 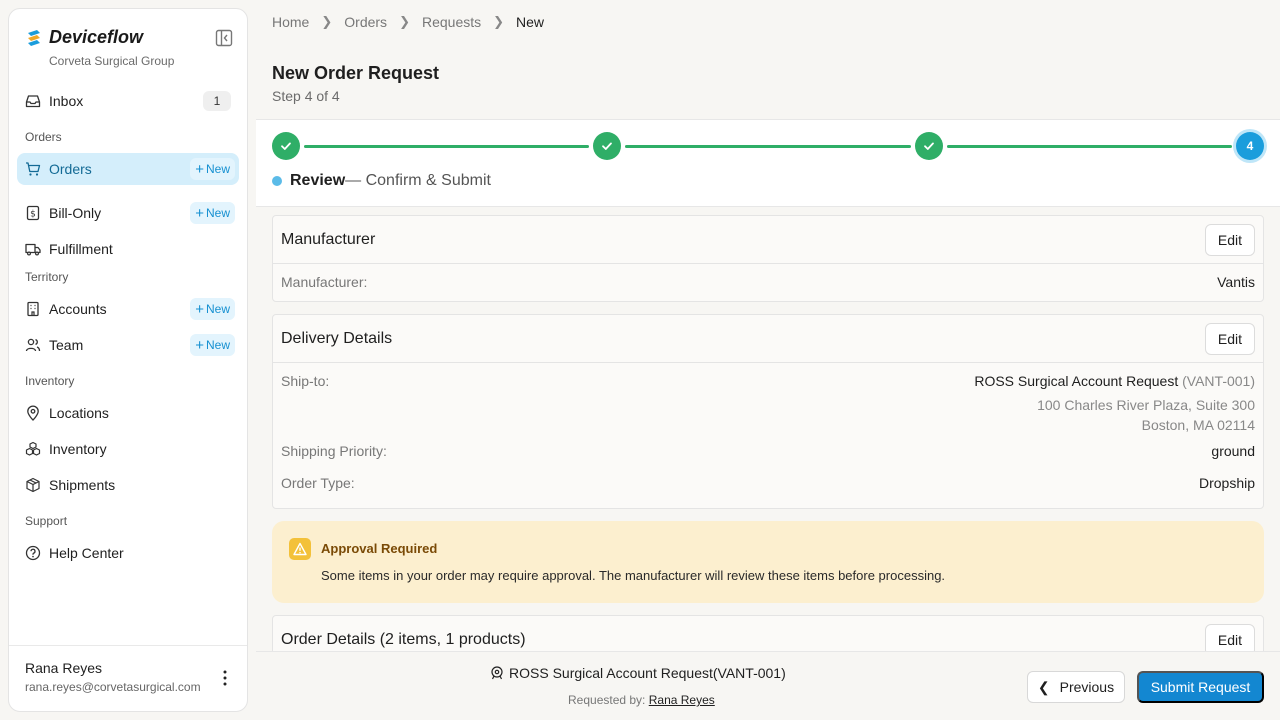 I want to click on breadcrumb-current: New, so click(x=530, y=22).